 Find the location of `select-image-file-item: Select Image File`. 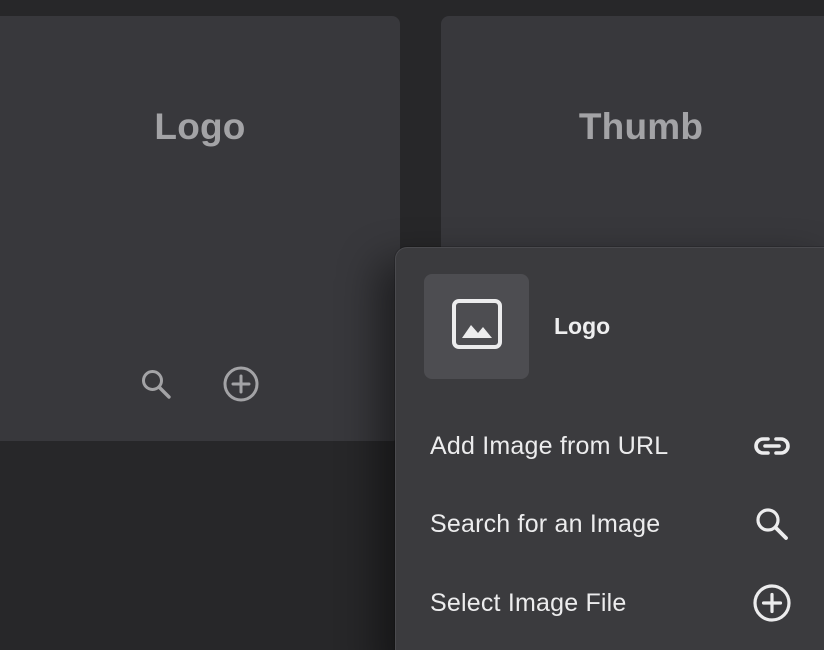

select-image-file-item: Select Image File is located at coordinates (611, 603).